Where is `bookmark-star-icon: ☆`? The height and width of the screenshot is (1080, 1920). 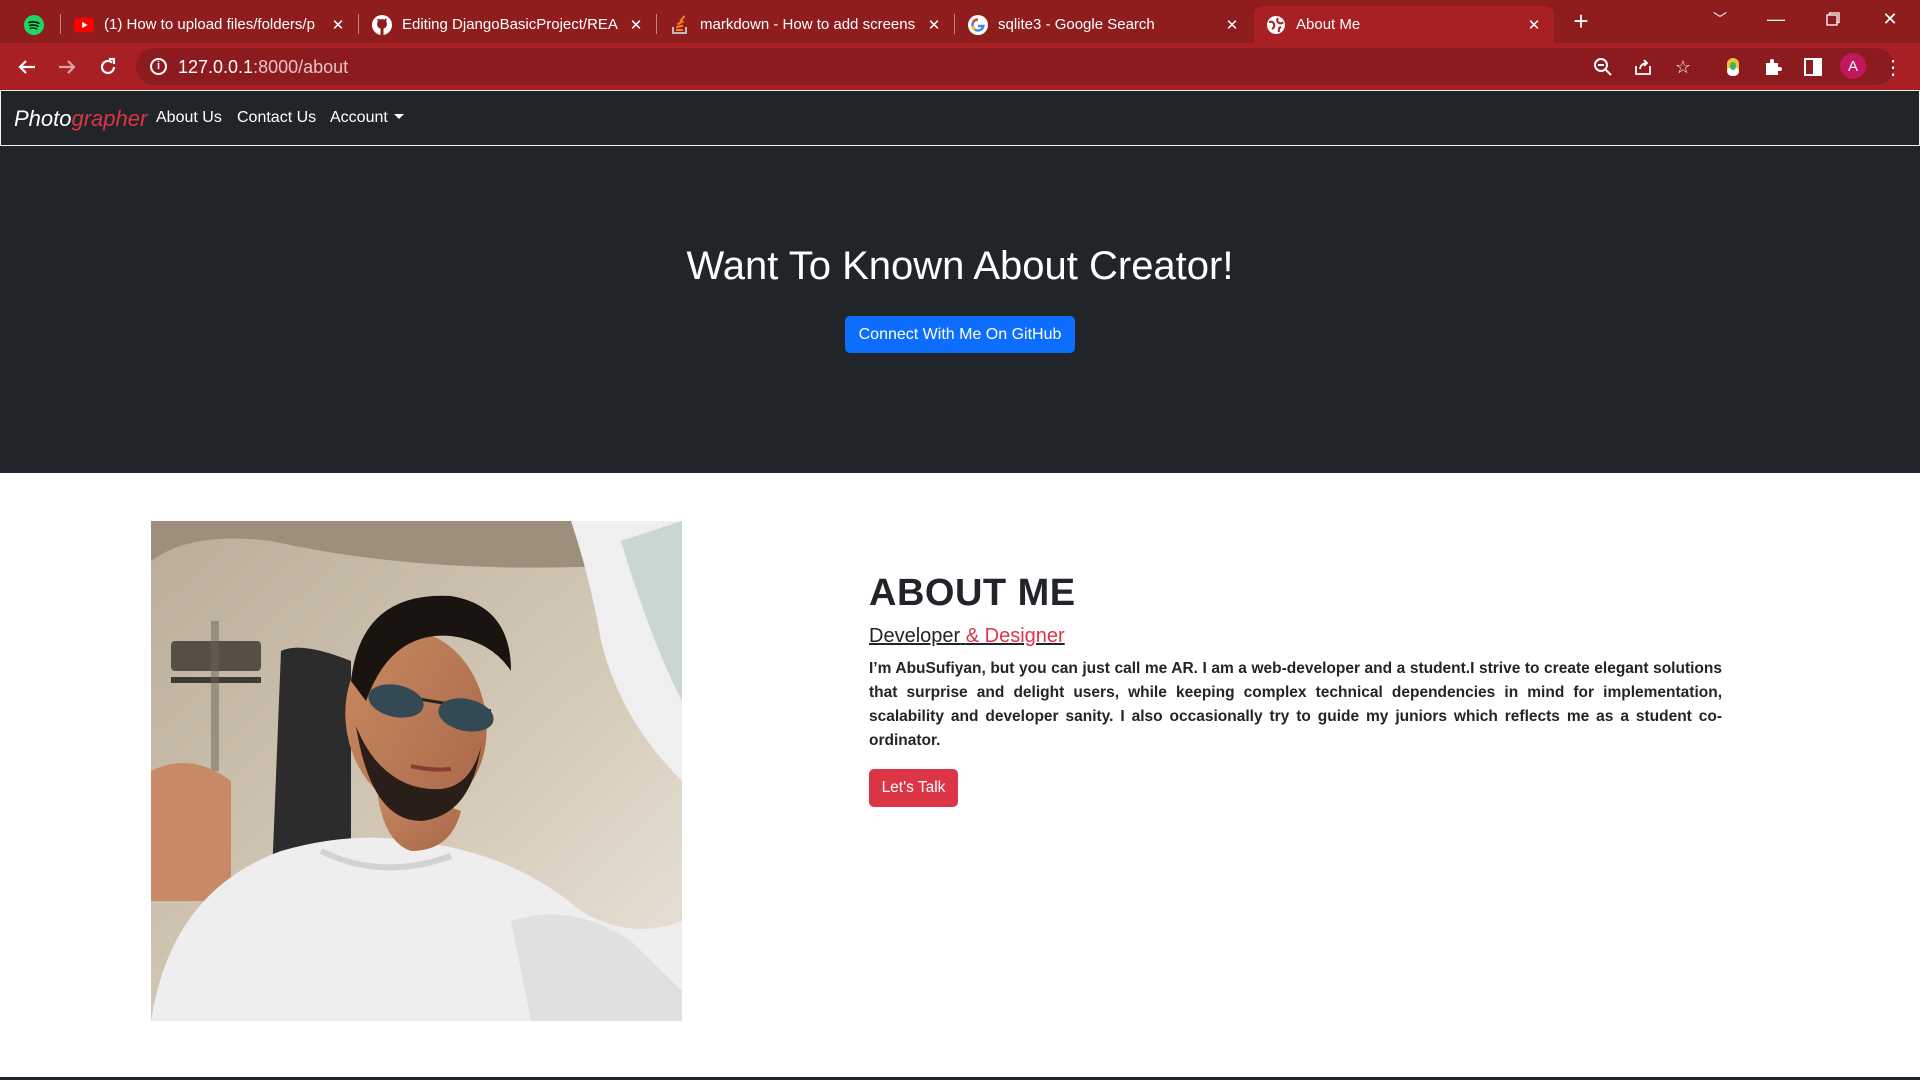 bookmark-star-icon: ☆ is located at coordinates (1683, 67).